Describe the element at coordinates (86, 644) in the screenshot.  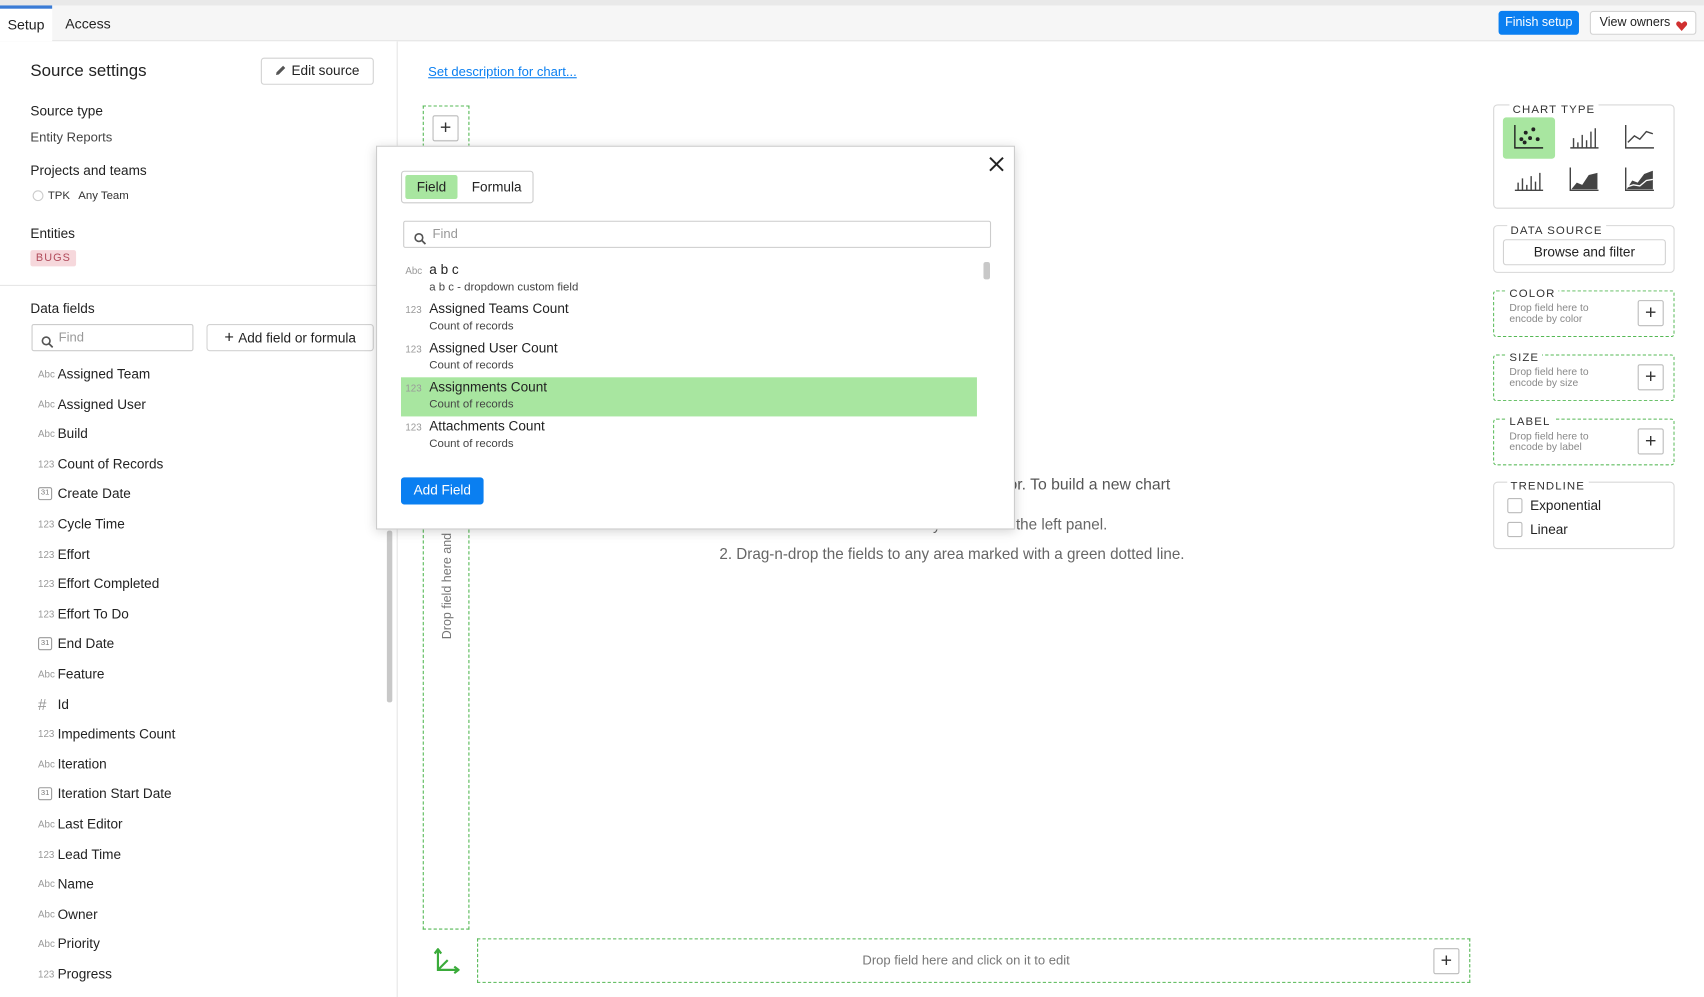
I see `field-name: End Date` at that location.